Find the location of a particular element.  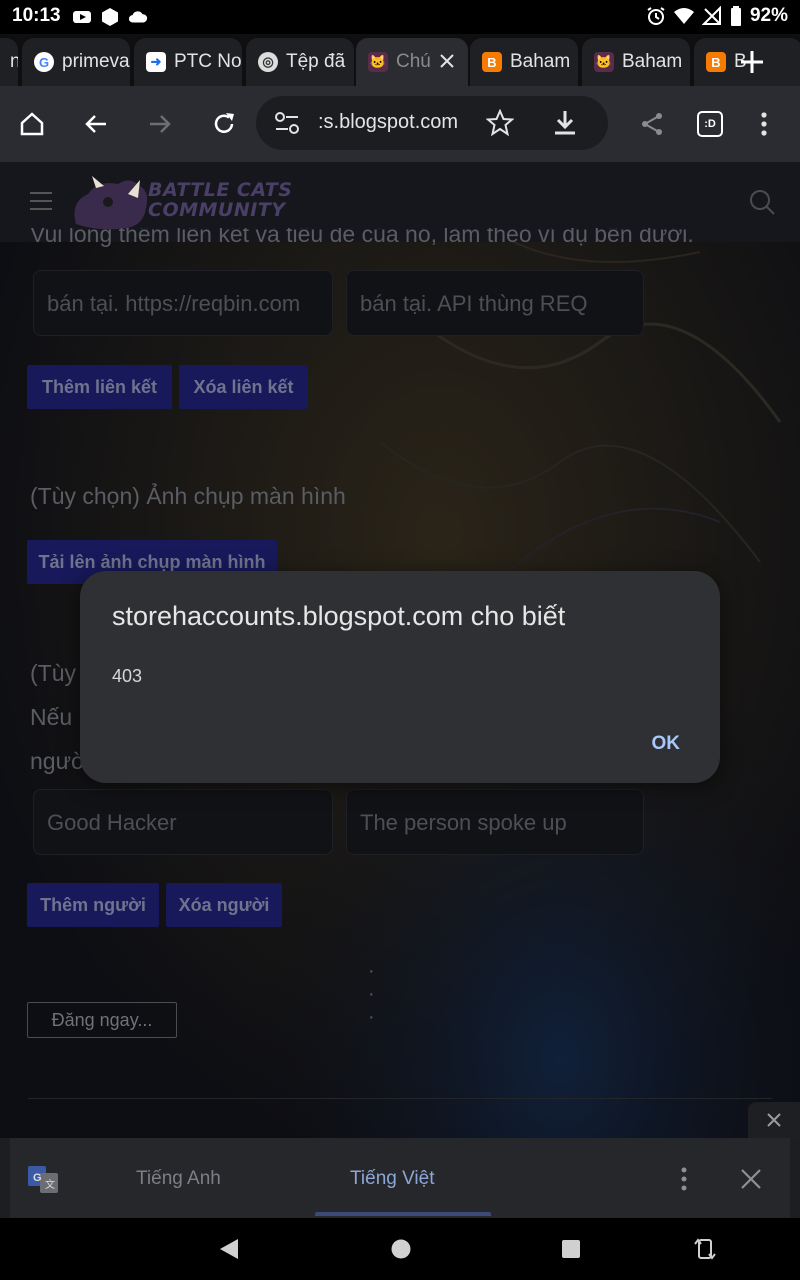

rotate-screen-icon is located at coordinates (705, 1249).